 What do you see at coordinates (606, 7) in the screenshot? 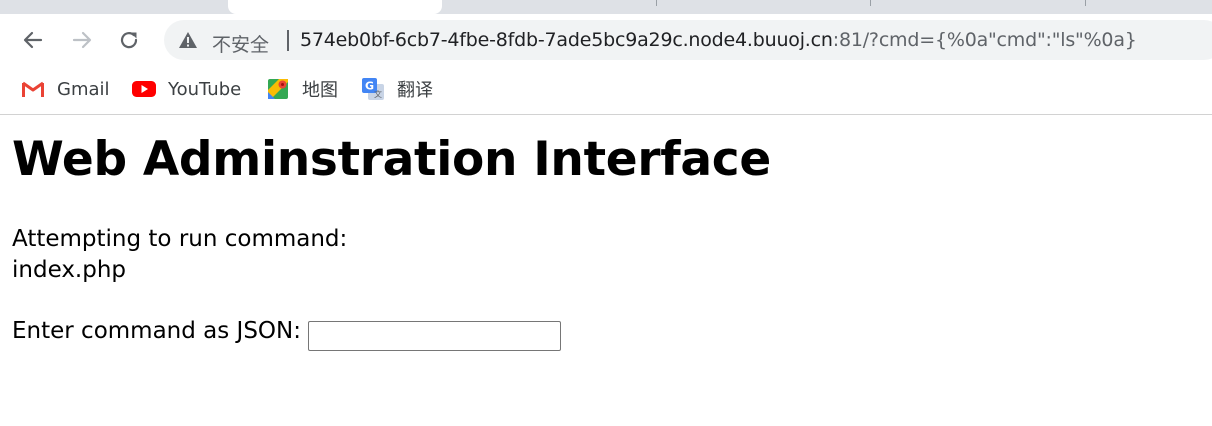
I see `tab-strip` at bounding box center [606, 7].